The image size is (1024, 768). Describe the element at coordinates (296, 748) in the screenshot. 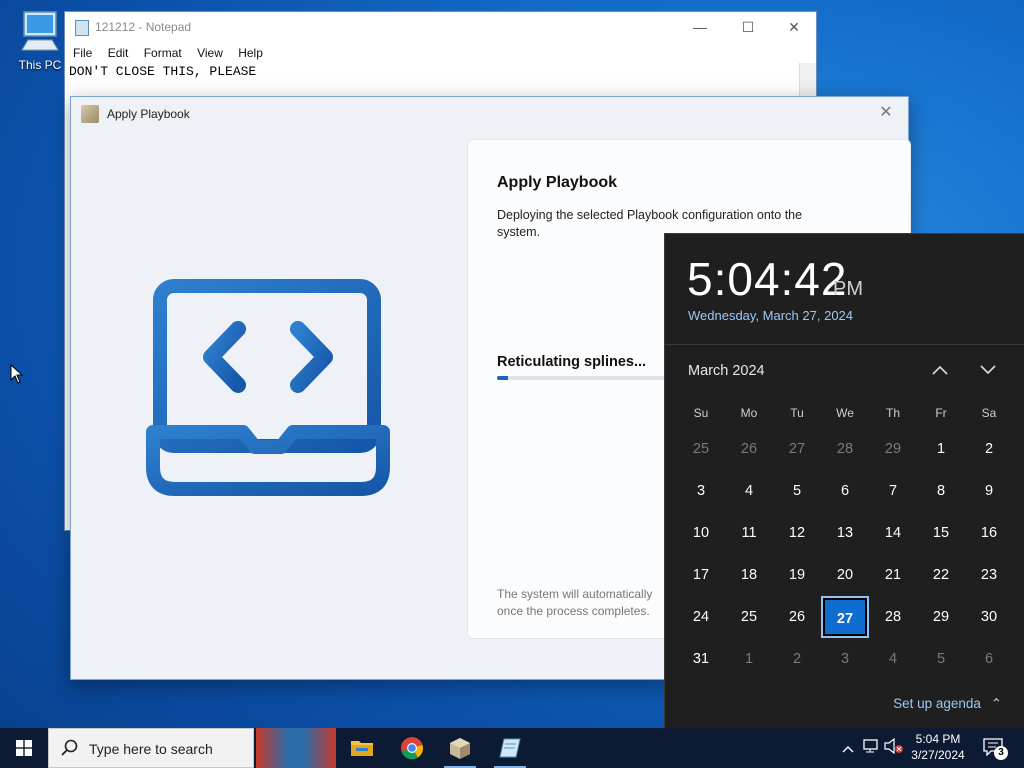

I see `search-highlight-image` at that location.